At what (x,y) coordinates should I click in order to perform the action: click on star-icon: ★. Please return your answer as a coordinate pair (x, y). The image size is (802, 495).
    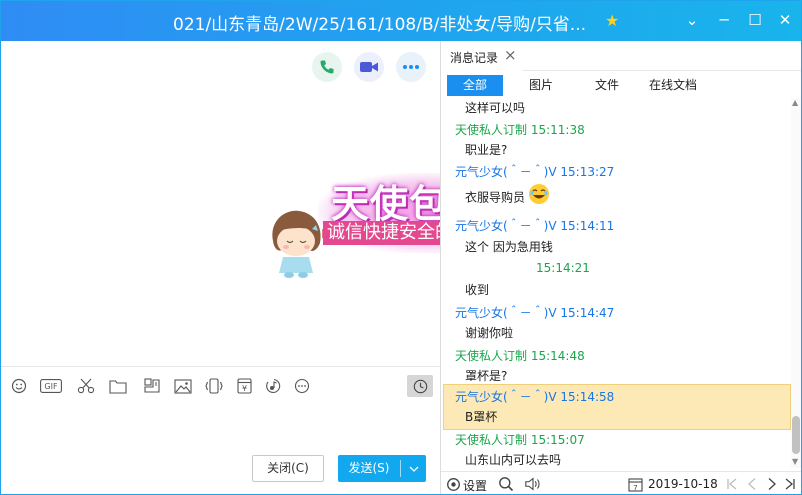
    Looking at the image, I should click on (612, 20).